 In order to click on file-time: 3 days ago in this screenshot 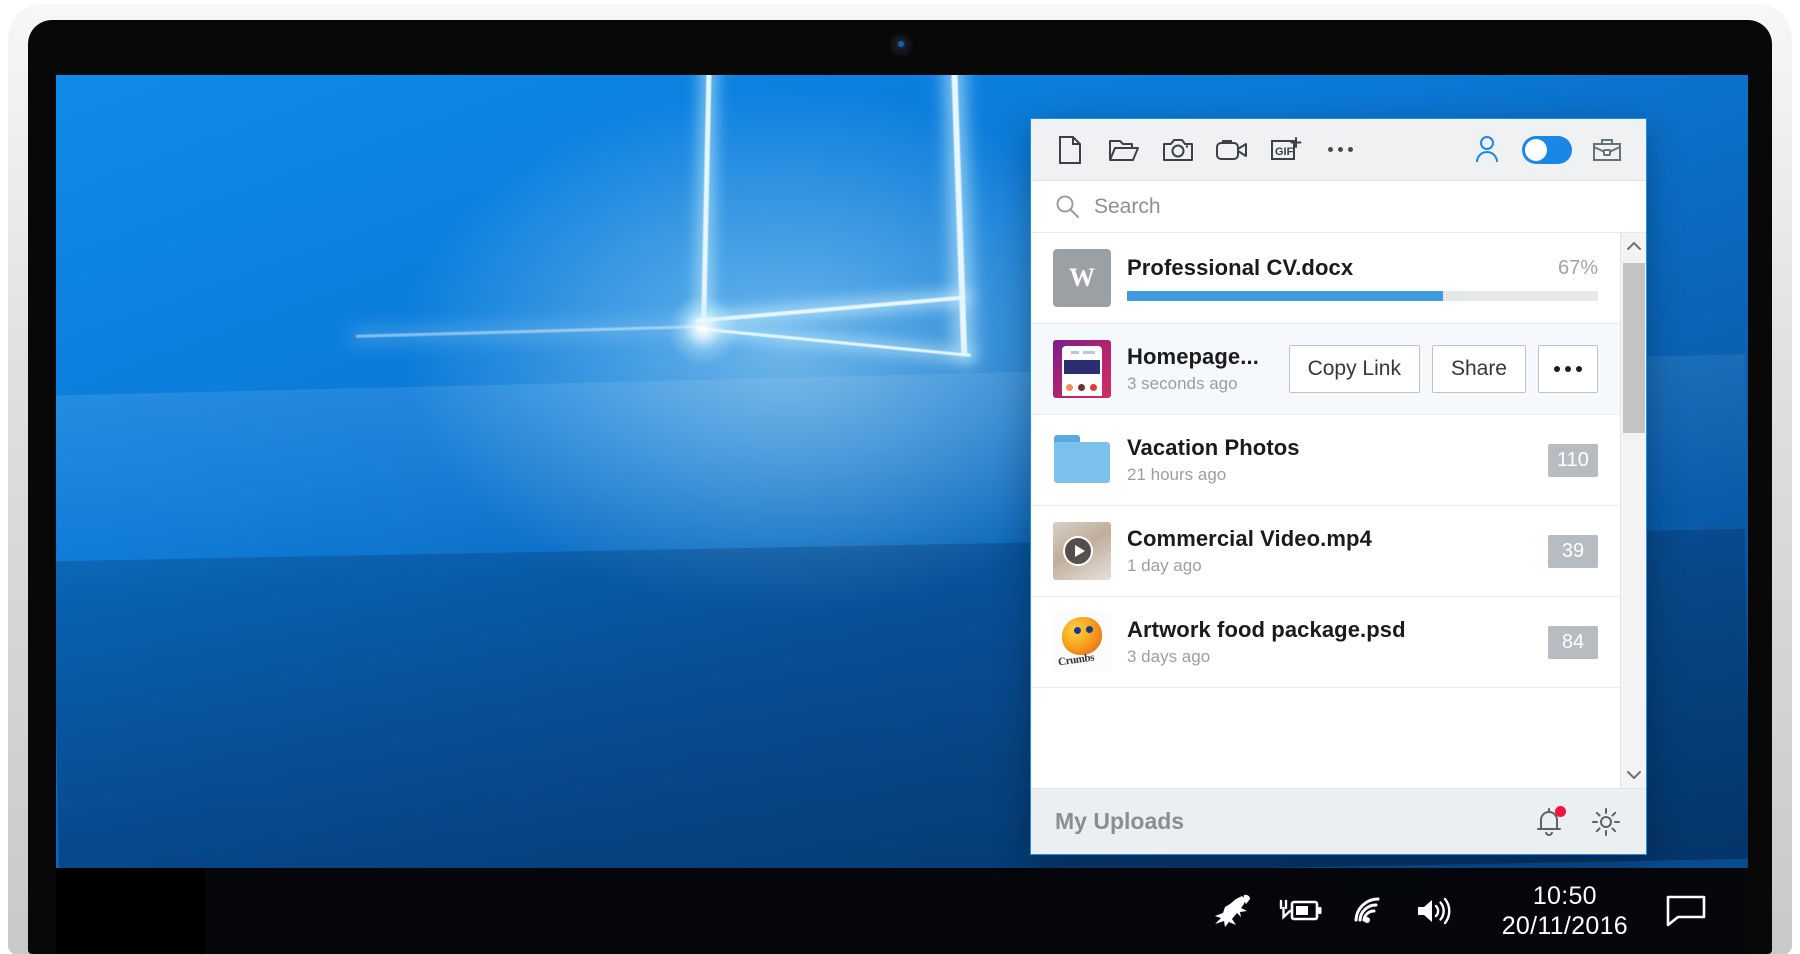, I will do `click(1169, 656)`.